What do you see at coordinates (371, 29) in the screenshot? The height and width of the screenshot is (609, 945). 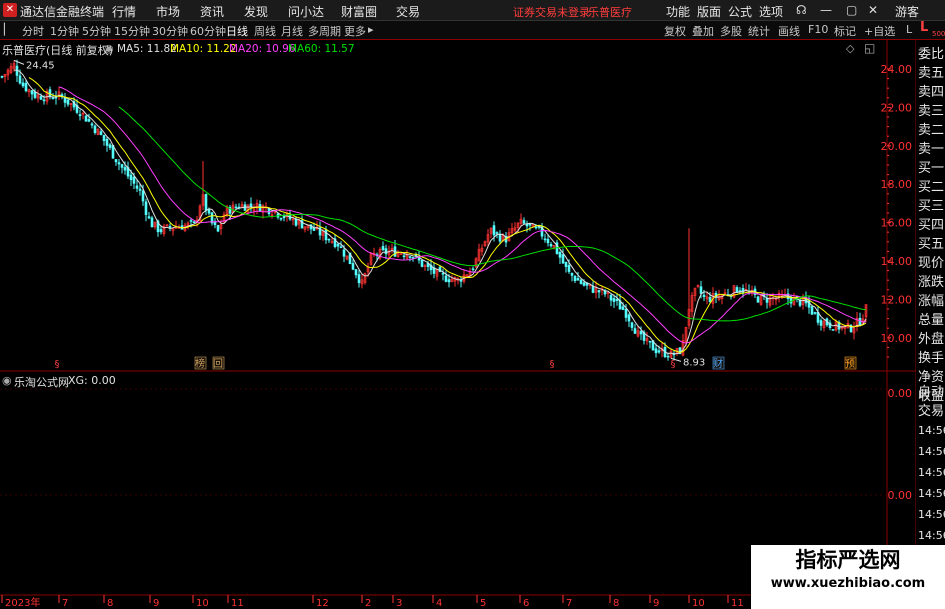 I see `more-chevron-icon: ▸` at bounding box center [371, 29].